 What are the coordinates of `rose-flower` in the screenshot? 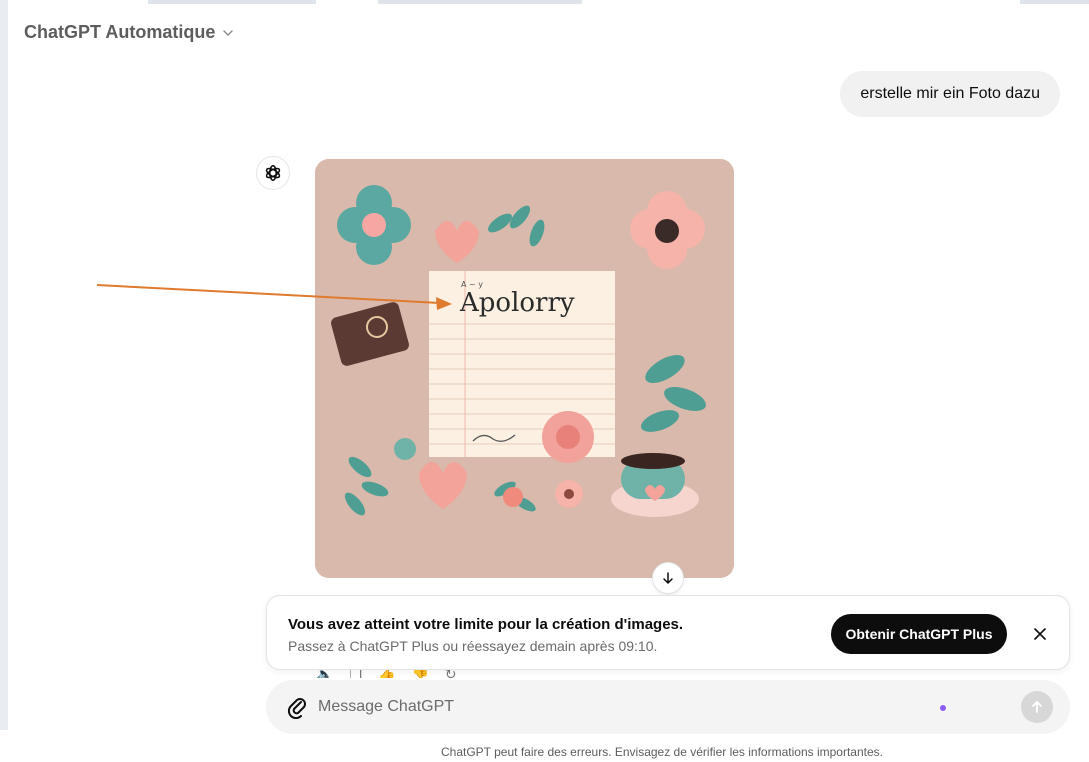 It's located at (568, 437).